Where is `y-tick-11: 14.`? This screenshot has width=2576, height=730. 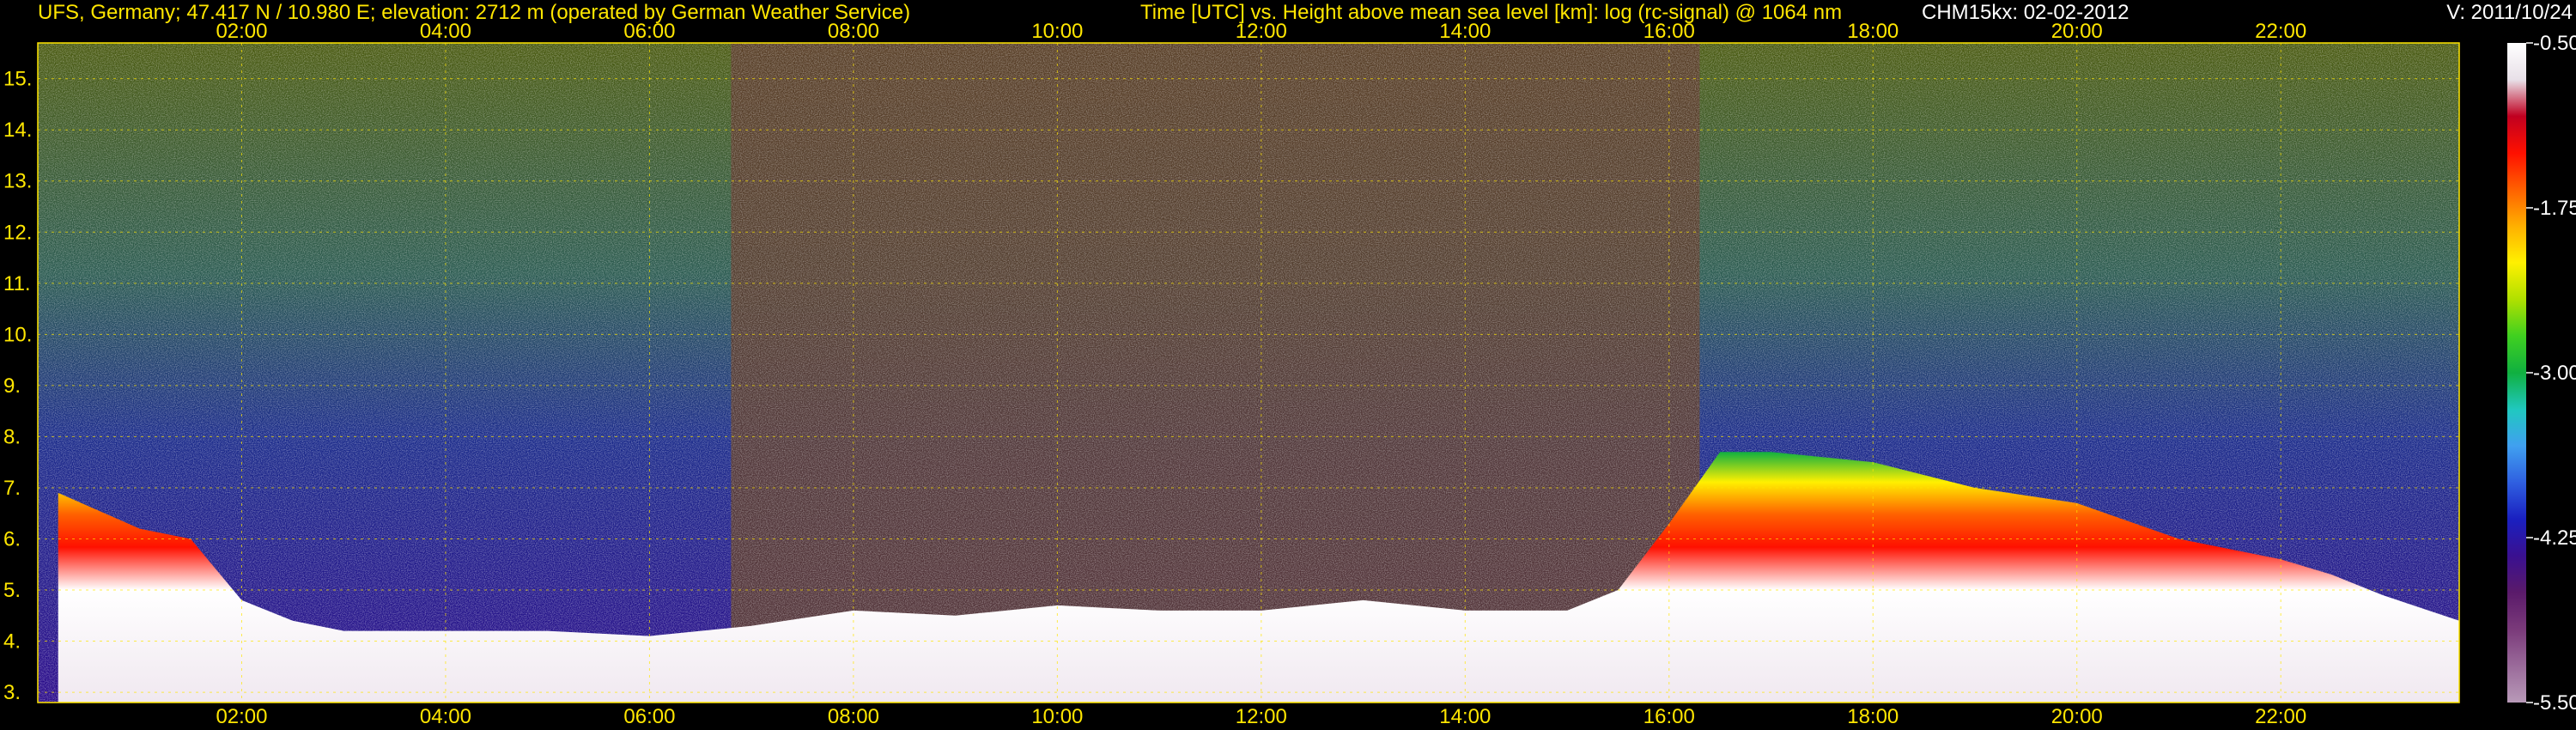
y-tick-11: 14. is located at coordinates (17, 130).